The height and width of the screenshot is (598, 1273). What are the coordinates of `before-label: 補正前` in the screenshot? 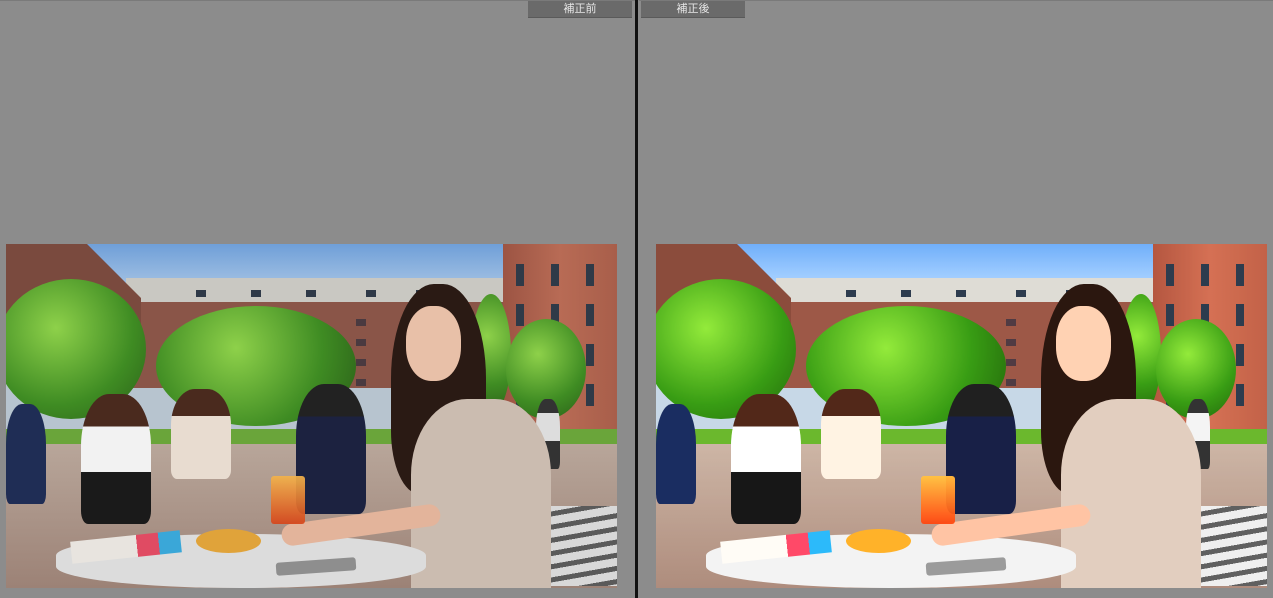 It's located at (580, 9).